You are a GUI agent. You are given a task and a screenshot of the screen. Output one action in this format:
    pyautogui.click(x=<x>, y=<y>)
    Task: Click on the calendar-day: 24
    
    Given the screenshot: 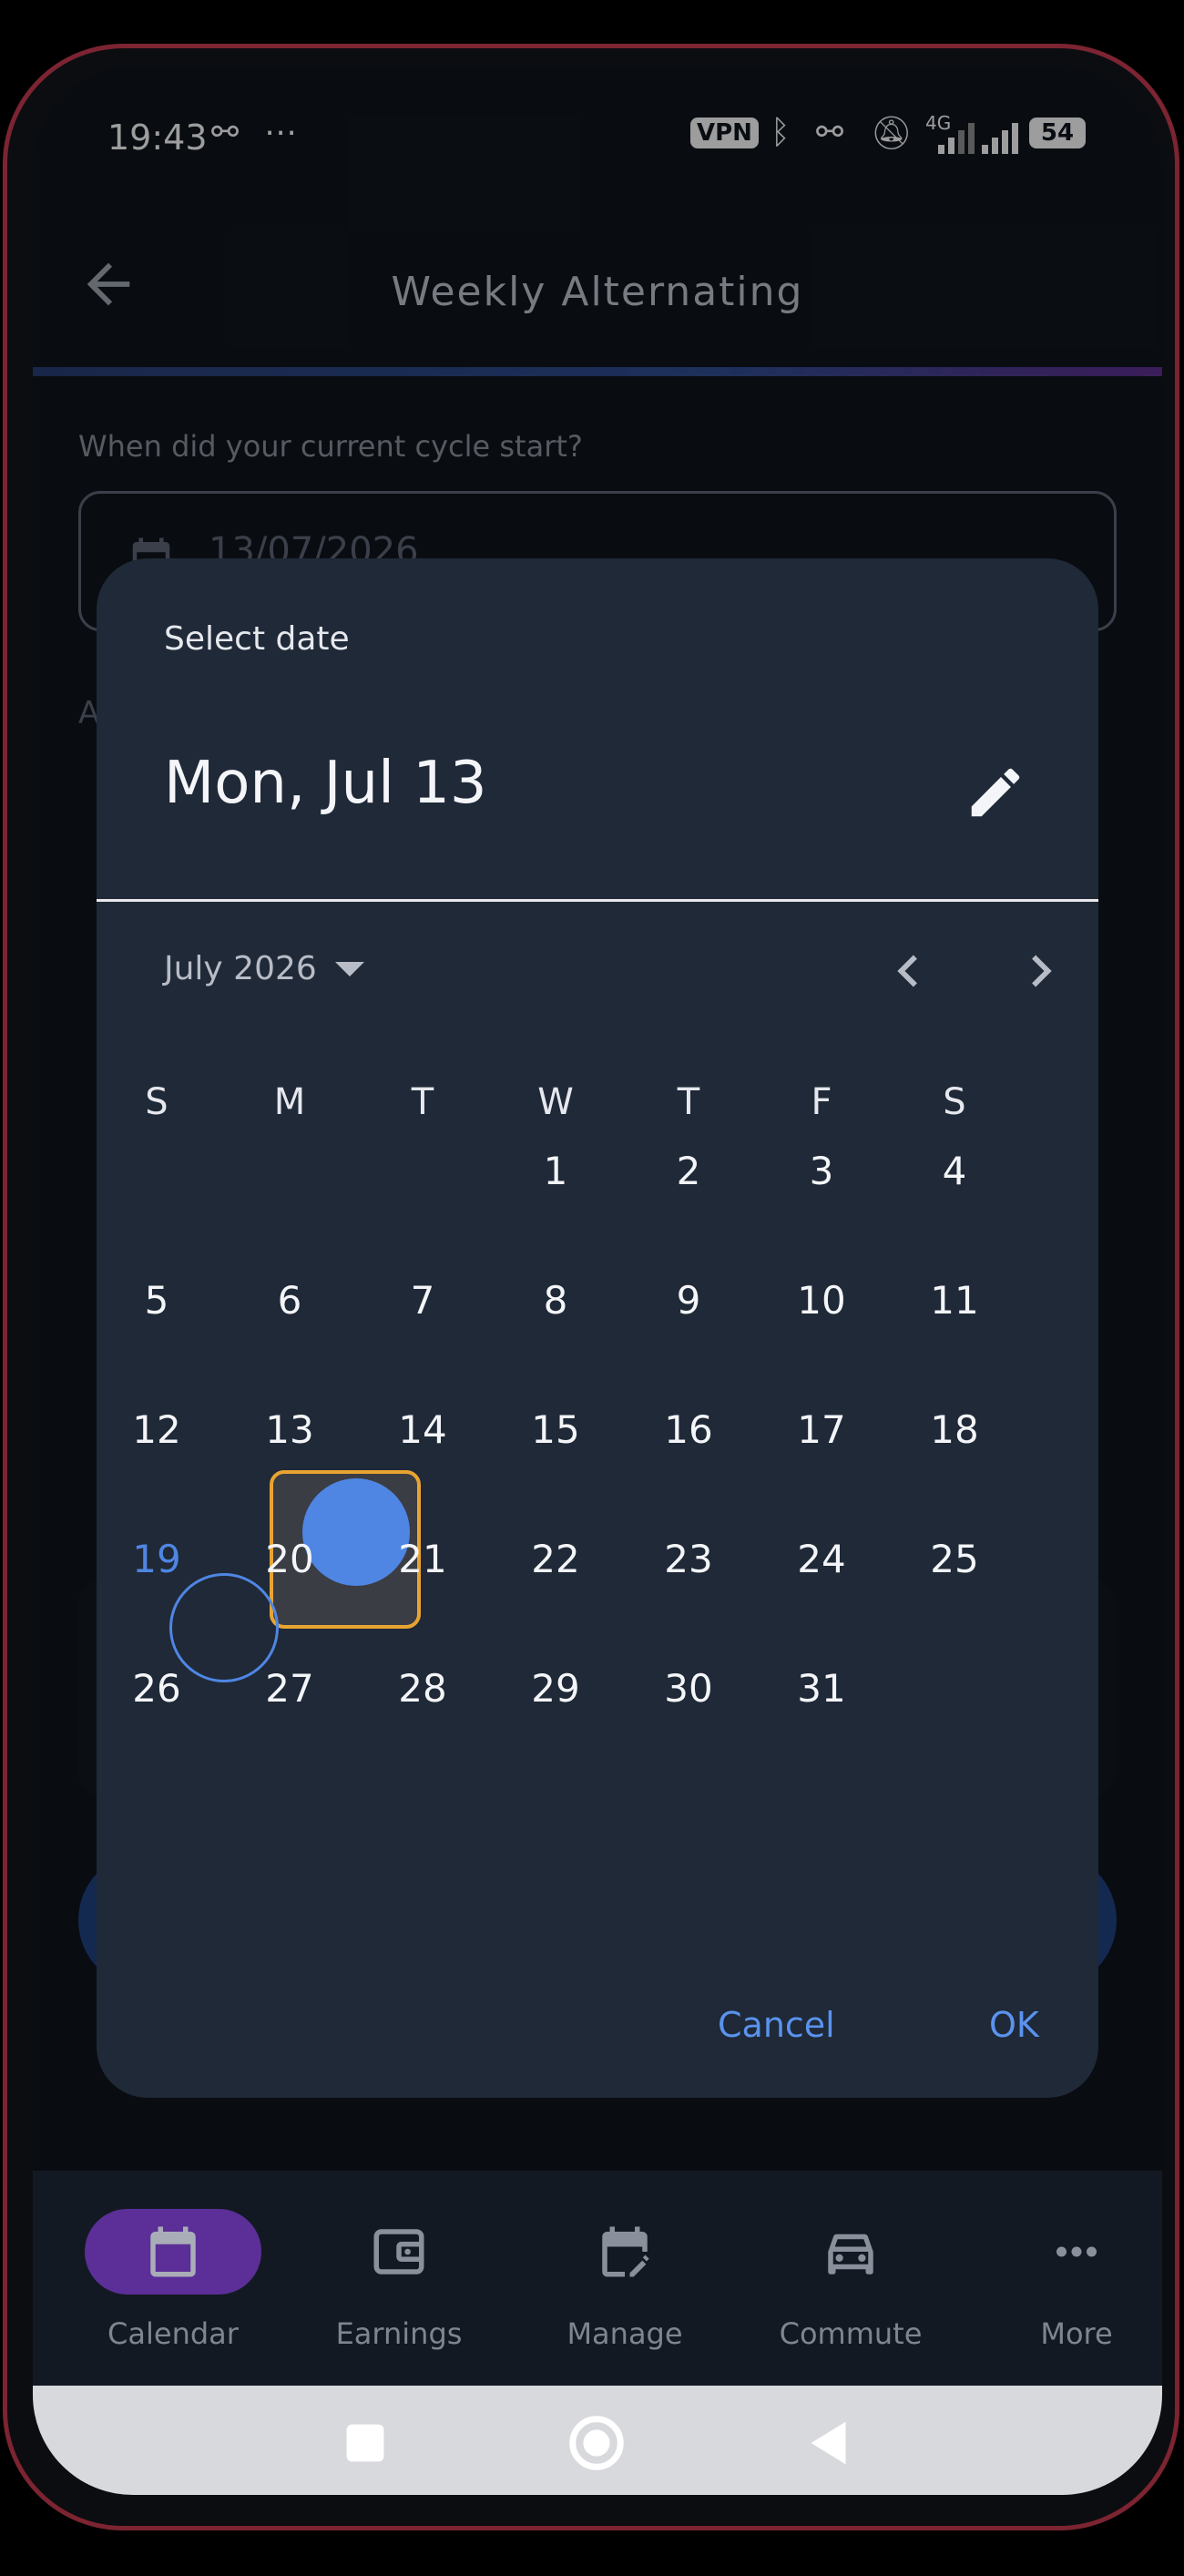 What is the action you would take?
    pyautogui.click(x=821, y=1560)
    